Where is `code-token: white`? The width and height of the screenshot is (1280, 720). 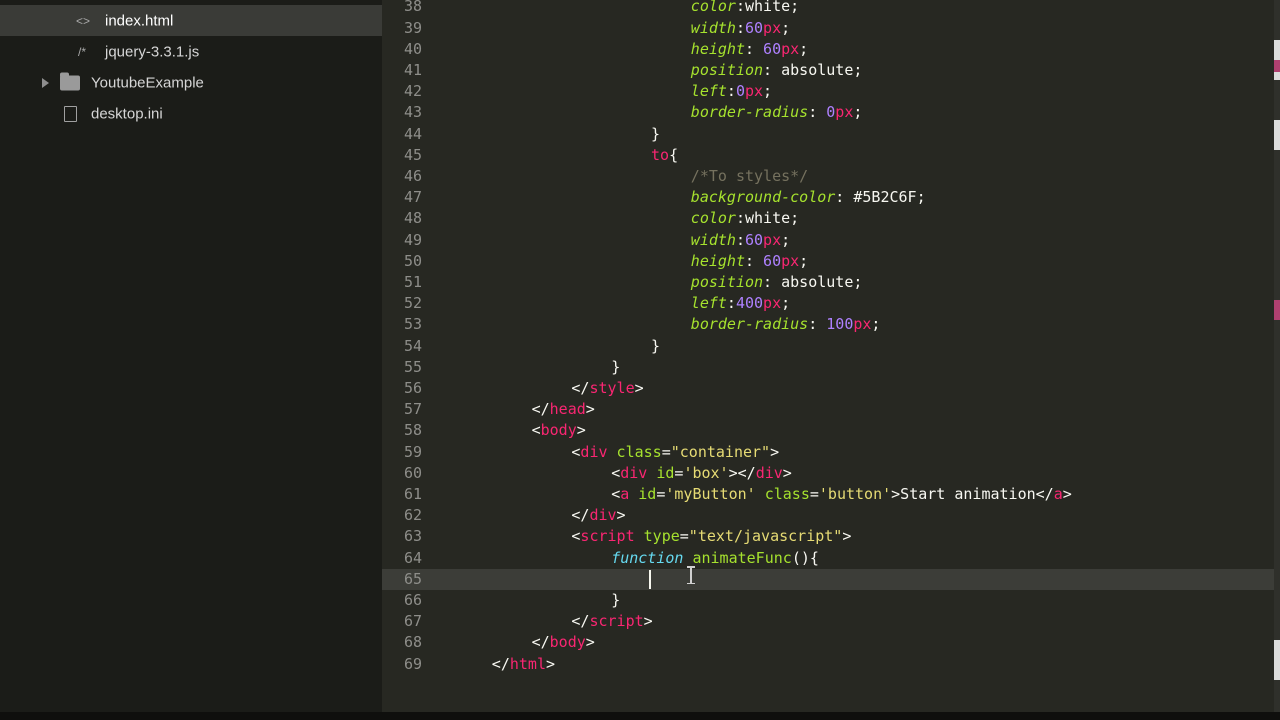 code-token: white is located at coordinates (767, 8).